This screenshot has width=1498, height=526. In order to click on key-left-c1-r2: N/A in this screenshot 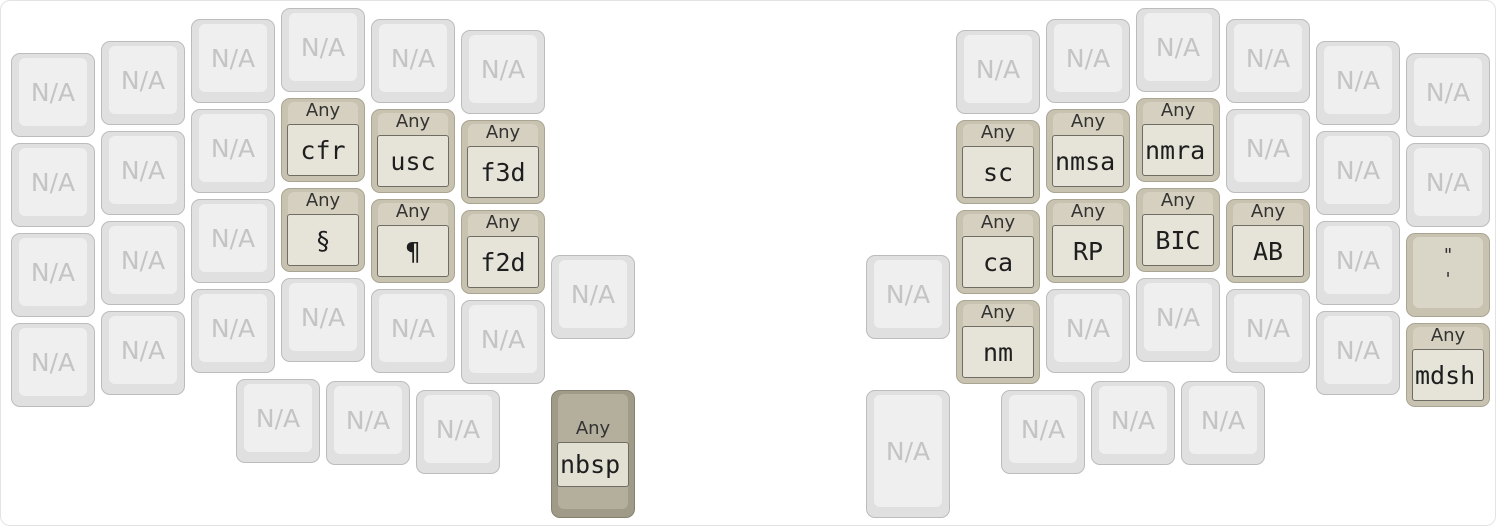, I will do `click(143, 173)`.